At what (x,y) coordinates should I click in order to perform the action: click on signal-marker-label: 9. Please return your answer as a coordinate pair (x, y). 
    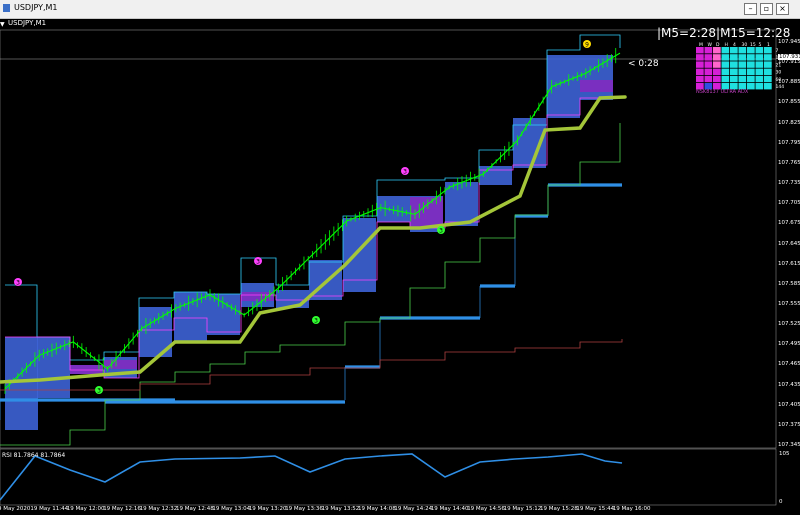
    Looking at the image, I should click on (587, 45).